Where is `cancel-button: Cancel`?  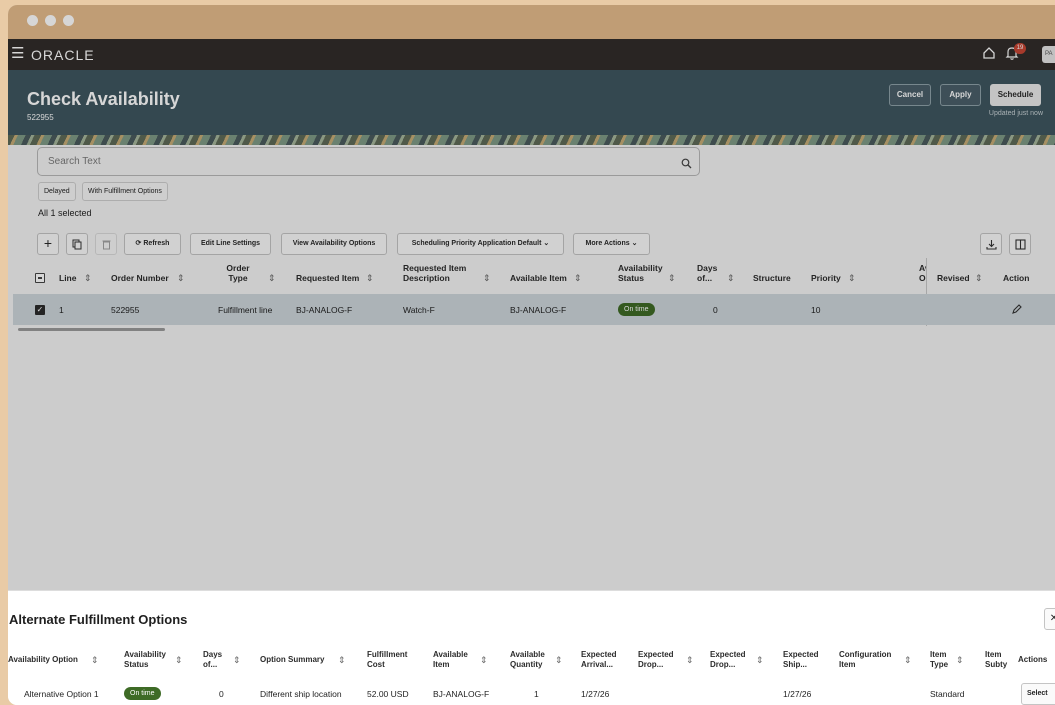
cancel-button: Cancel is located at coordinates (910, 95).